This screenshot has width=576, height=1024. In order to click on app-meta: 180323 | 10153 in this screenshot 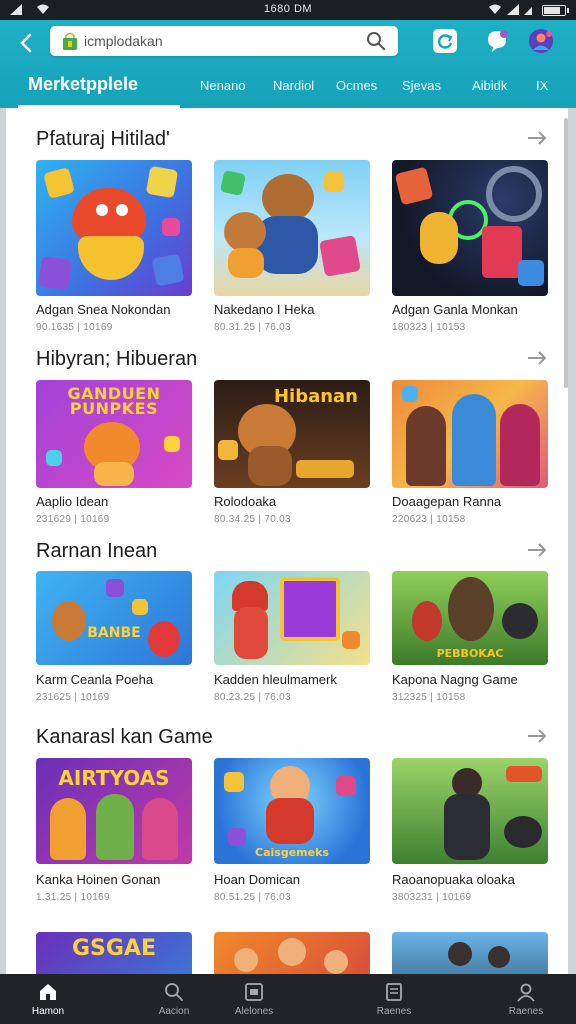, I will do `click(429, 327)`.